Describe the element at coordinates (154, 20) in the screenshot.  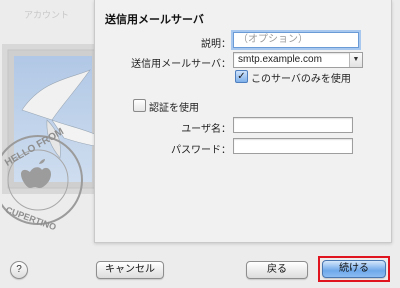
I see `section-title: 送信用メールサーバ` at that location.